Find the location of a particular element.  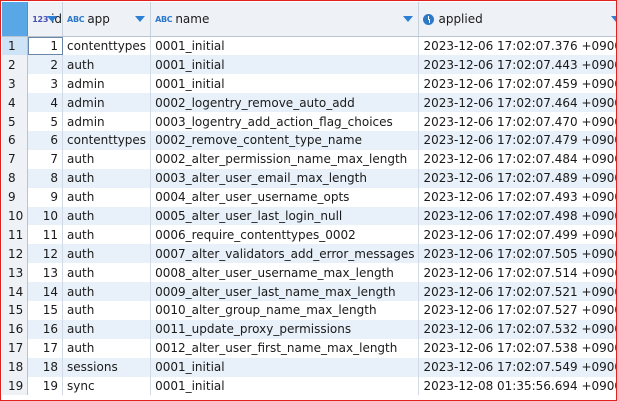

column-header-applied: applied is located at coordinates (517, 19).